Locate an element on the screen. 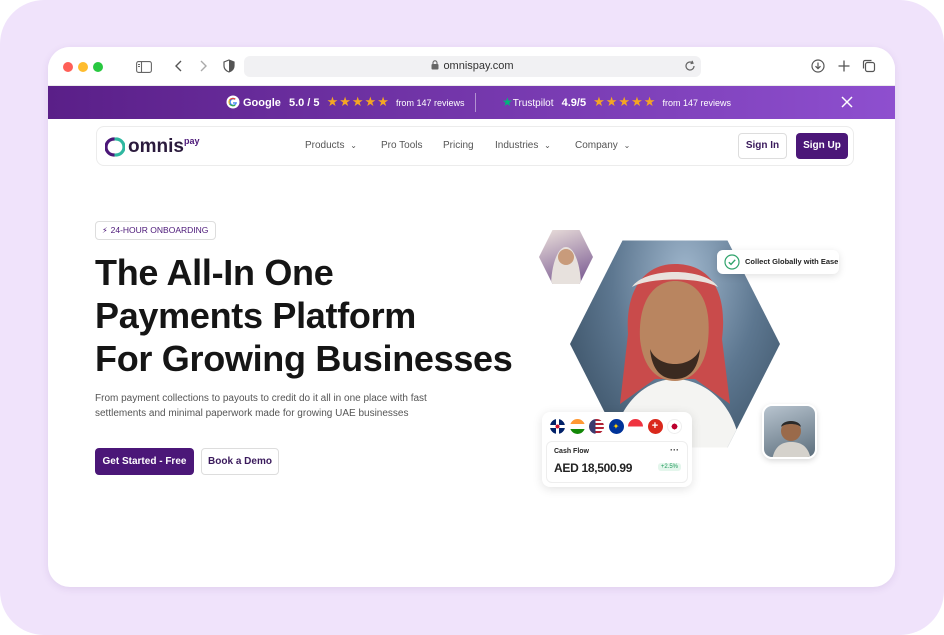  trustpilot-stars-icon: ★★★★★ is located at coordinates (625, 101).